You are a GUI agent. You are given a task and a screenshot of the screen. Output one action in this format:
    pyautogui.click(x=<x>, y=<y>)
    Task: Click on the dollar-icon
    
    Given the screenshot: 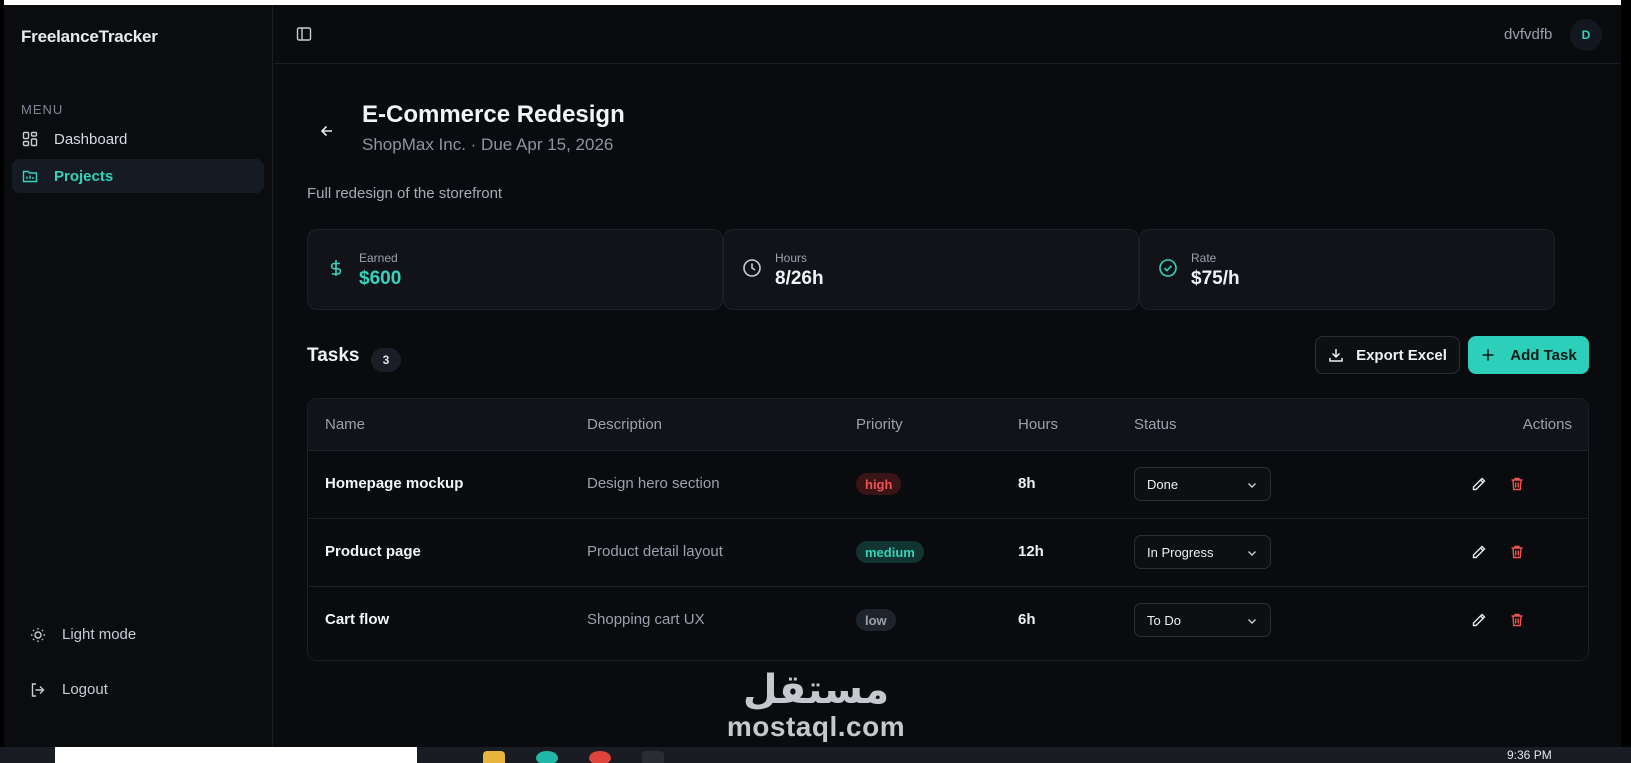 What is the action you would take?
    pyautogui.click(x=336, y=268)
    